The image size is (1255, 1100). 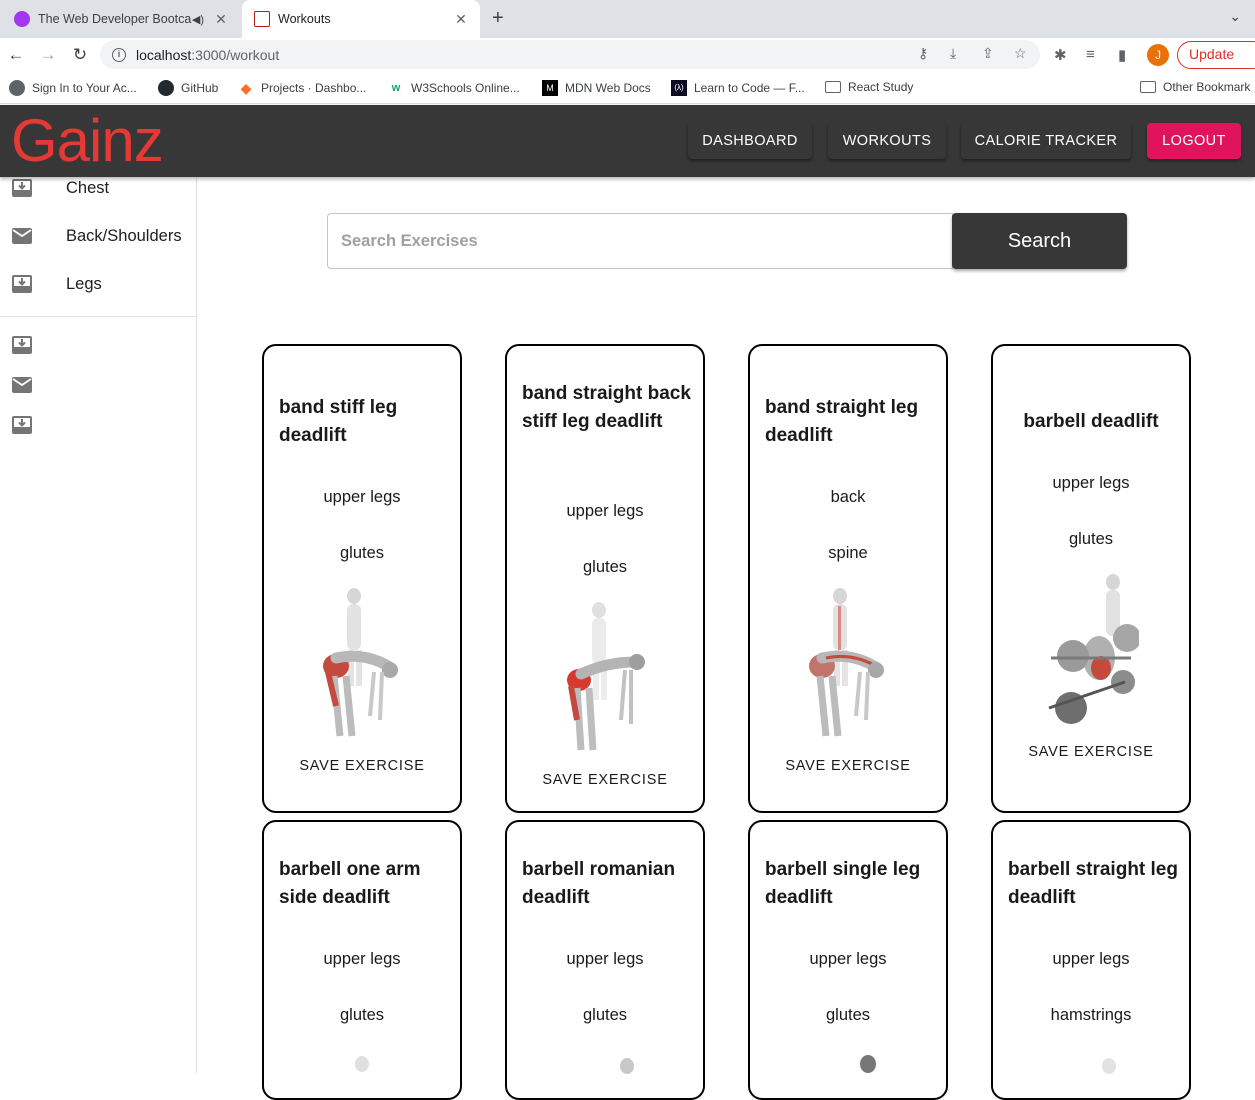 I want to click on update-button: Update, so click(x=1216, y=55).